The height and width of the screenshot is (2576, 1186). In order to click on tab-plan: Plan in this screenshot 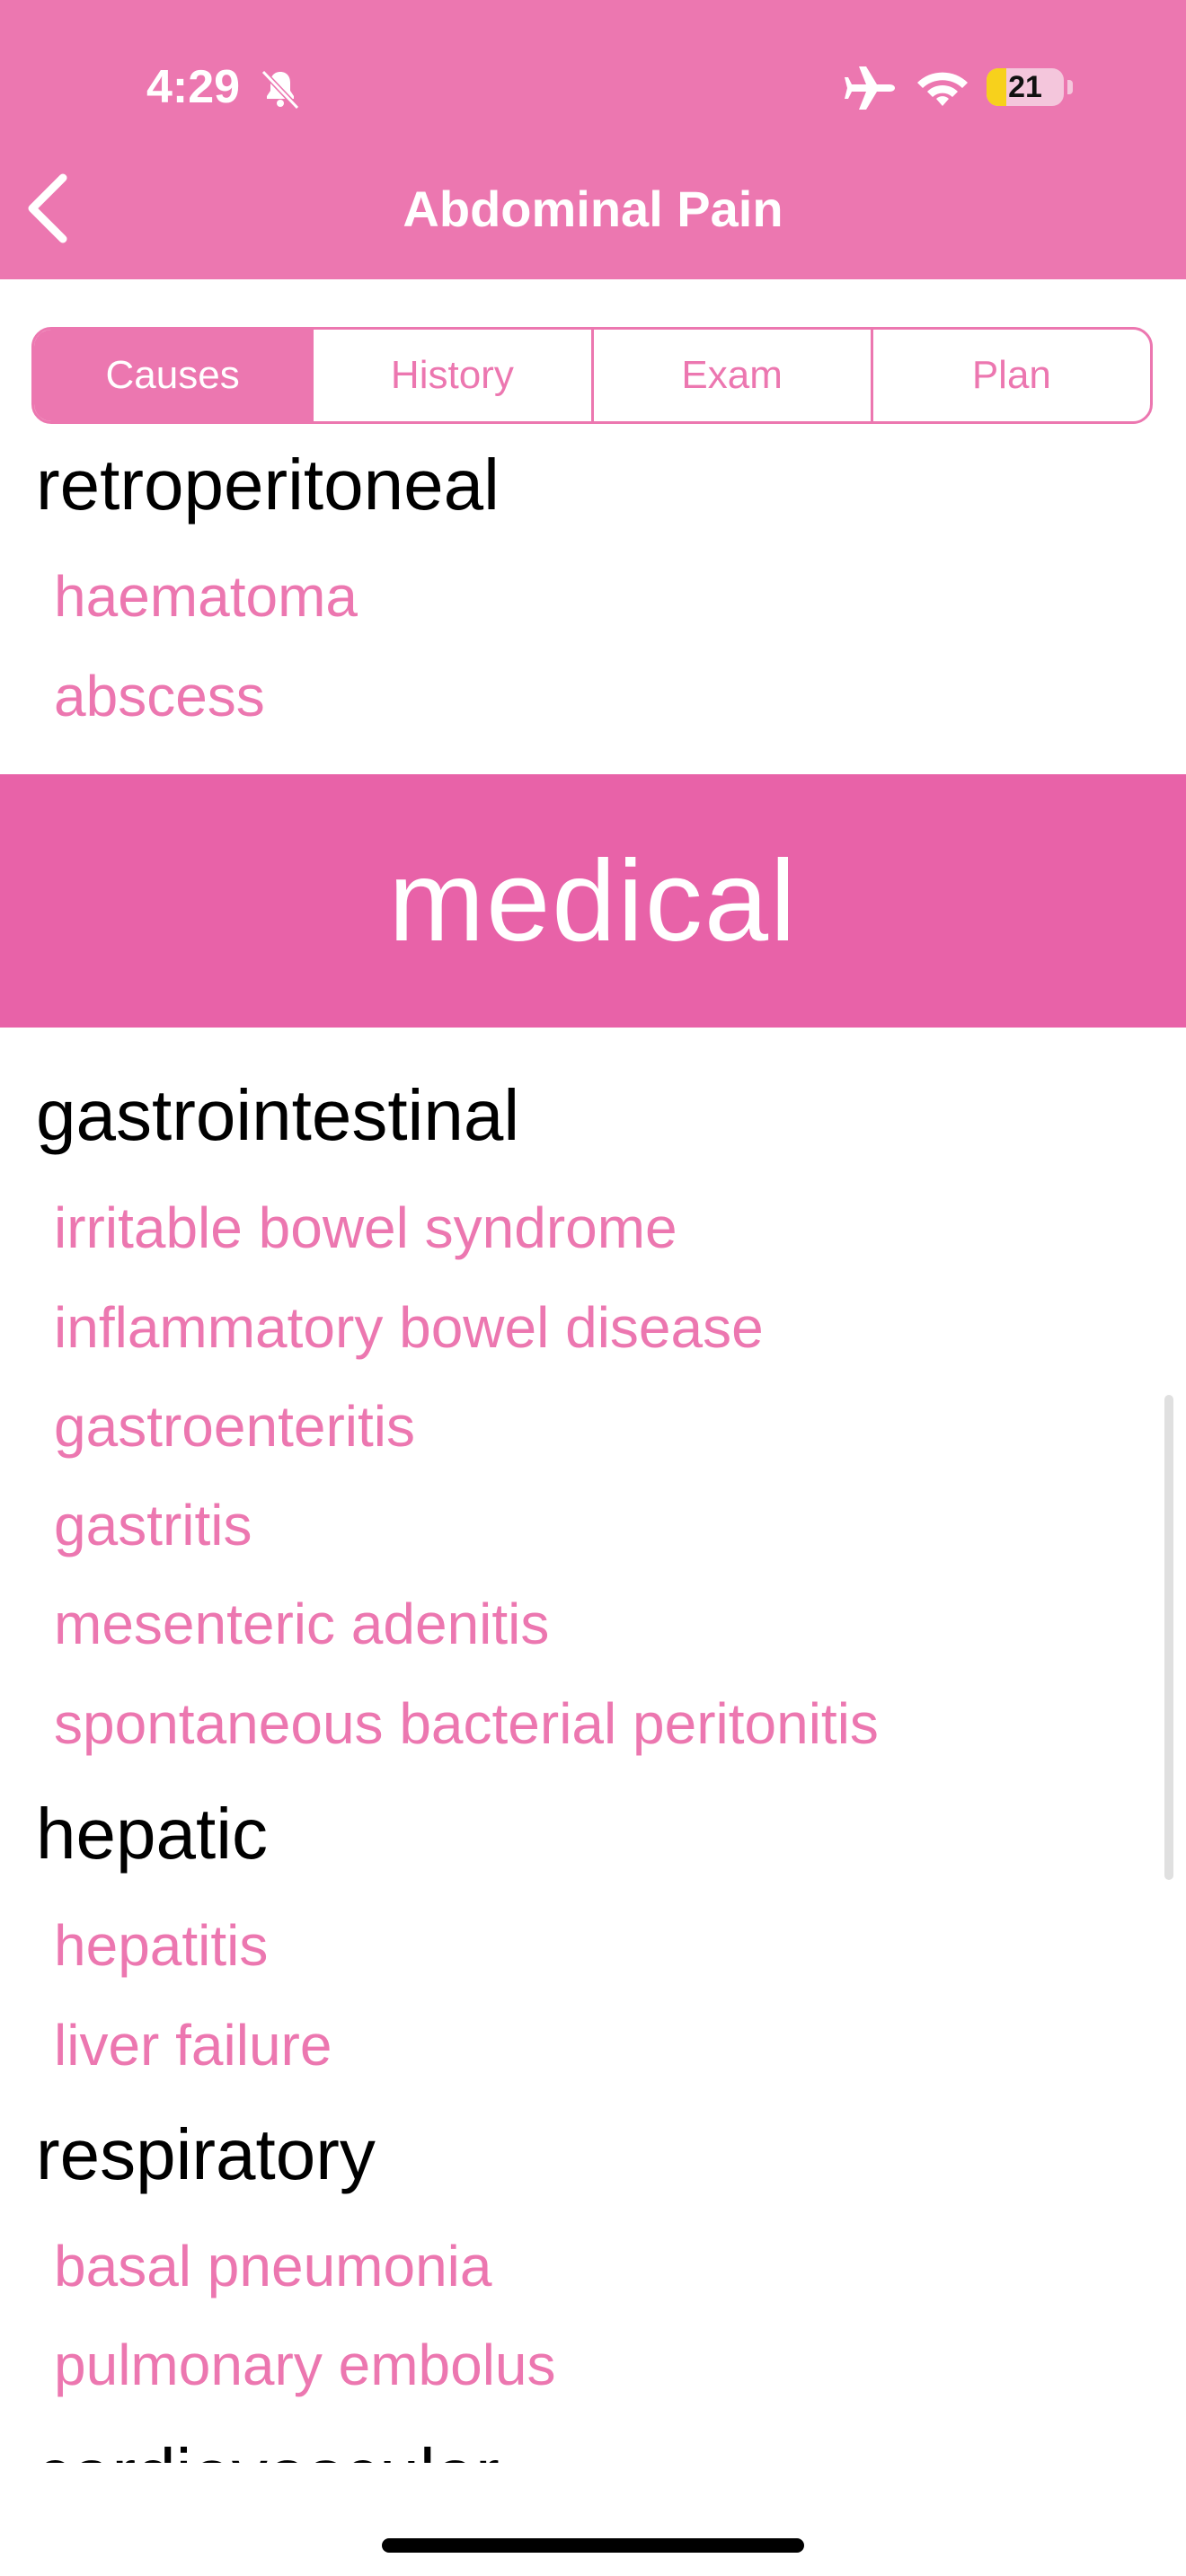, I will do `click(1011, 375)`.